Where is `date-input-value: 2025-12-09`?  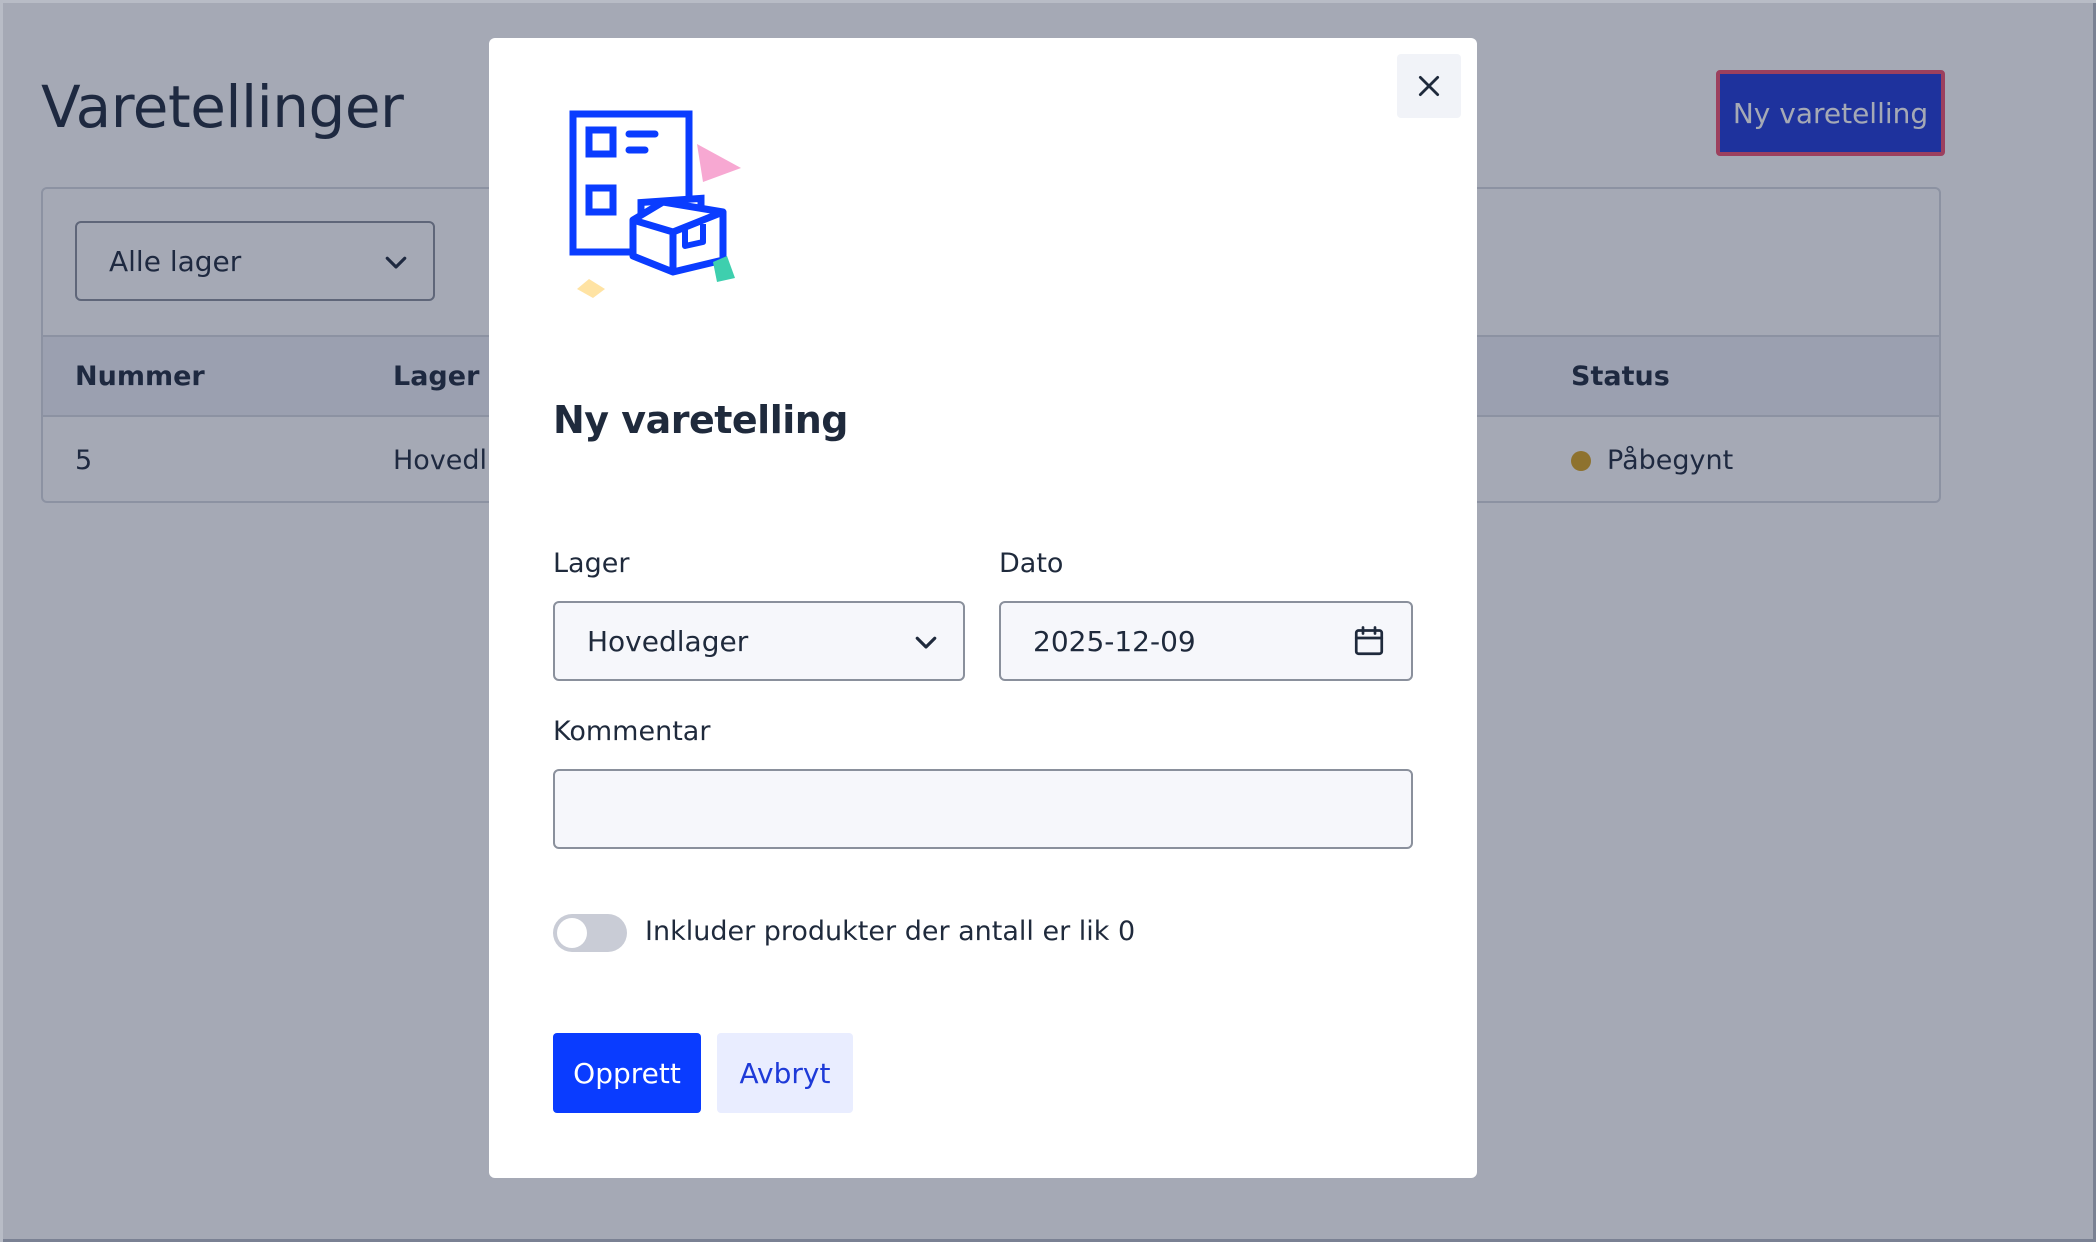
date-input-value: 2025-12-09 is located at coordinates (1114, 641).